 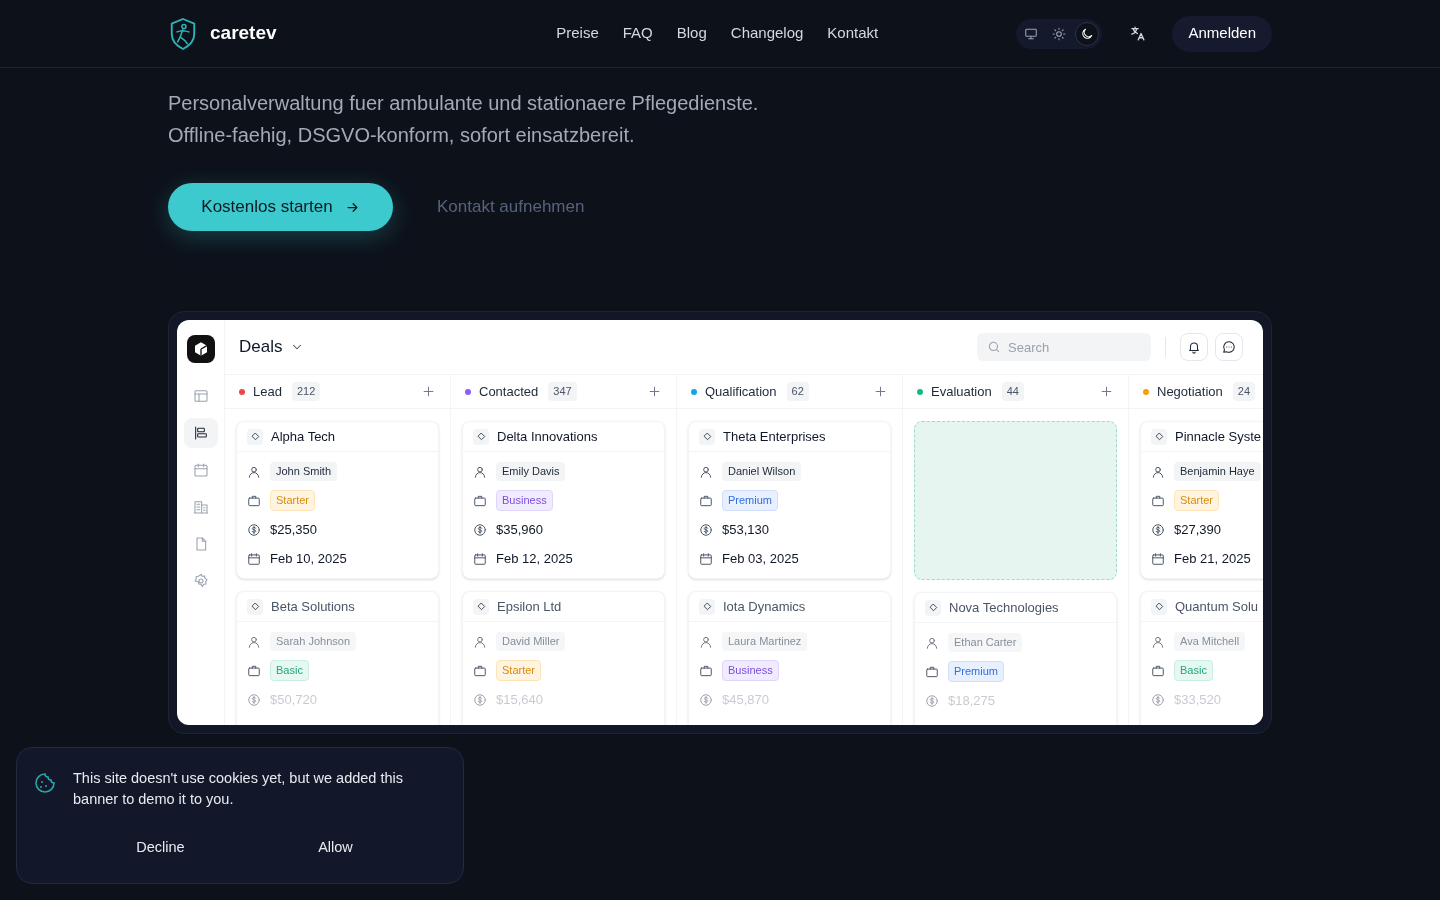 What do you see at coordinates (1218, 436) in the screenshot?
I see `company-name: Pinnacle Syste` at bounding box center [1218, 436].